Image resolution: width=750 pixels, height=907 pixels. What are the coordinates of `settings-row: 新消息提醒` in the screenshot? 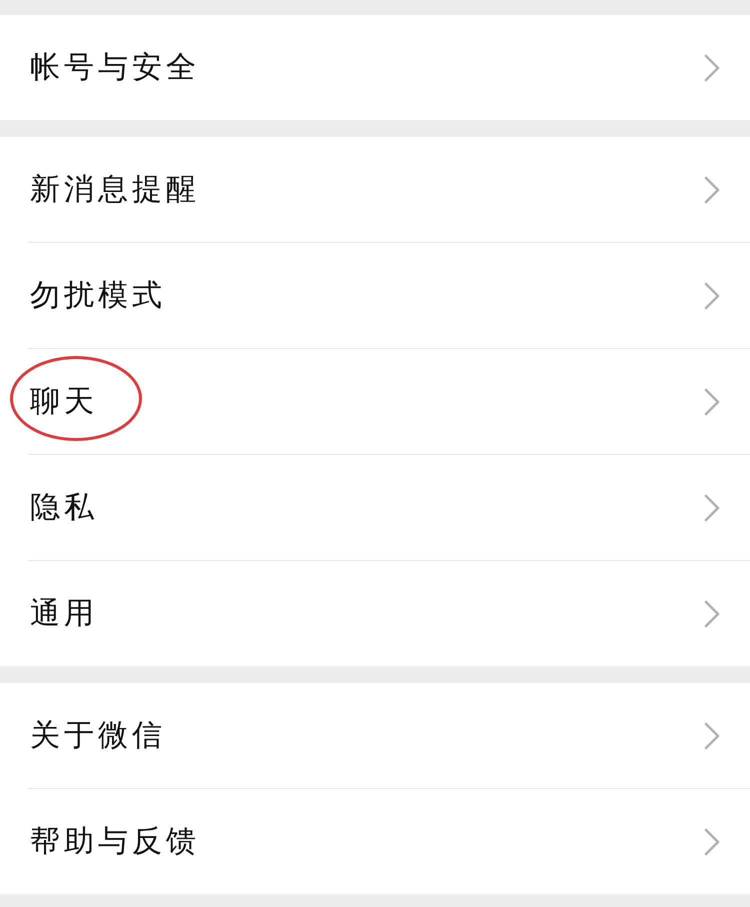 It's located at (375, 189).